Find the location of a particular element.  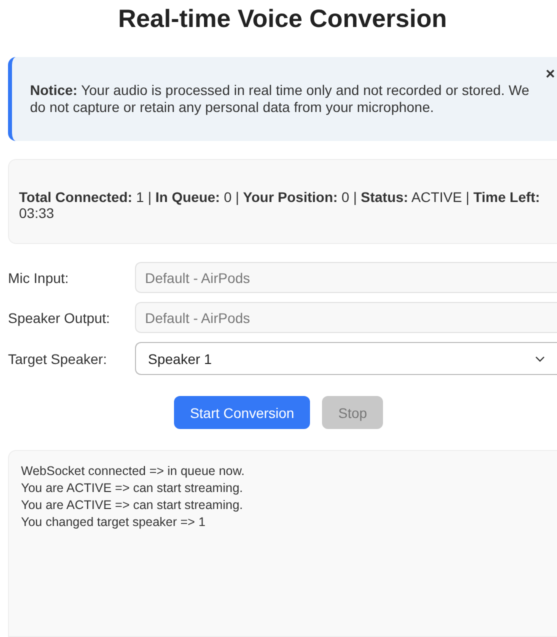

page-title: Real-time Voice Conversion is located at coordinates (282, 19).